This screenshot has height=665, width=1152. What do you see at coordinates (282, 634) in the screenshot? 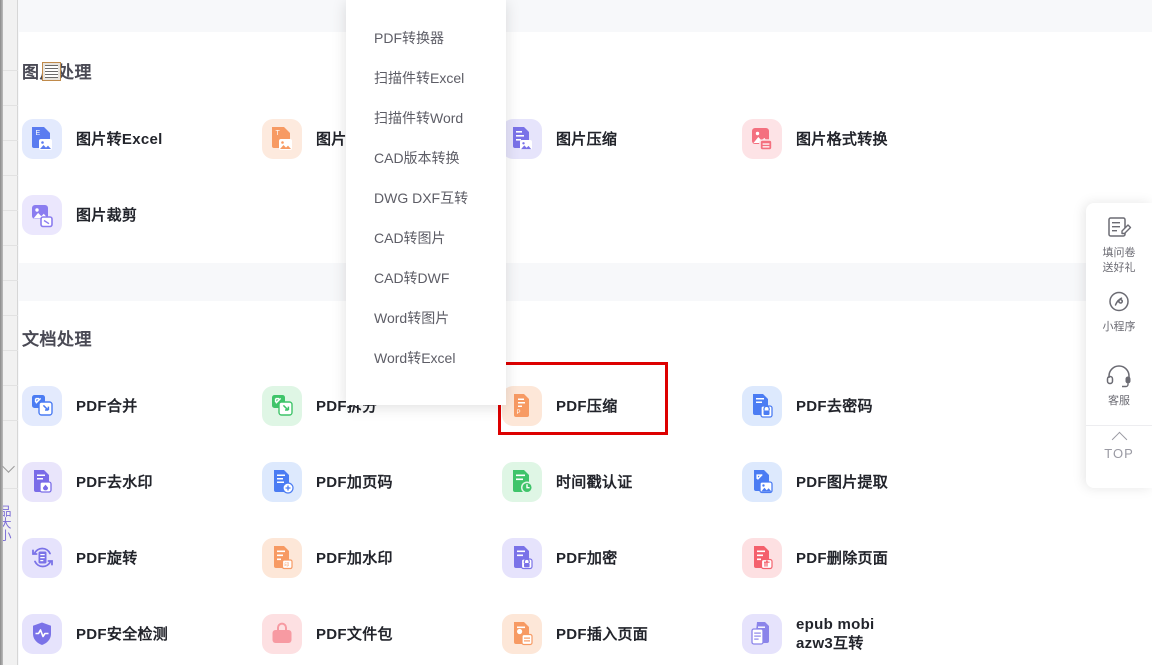
I see `pdf-package-icon` at bounding box center [282, 634].